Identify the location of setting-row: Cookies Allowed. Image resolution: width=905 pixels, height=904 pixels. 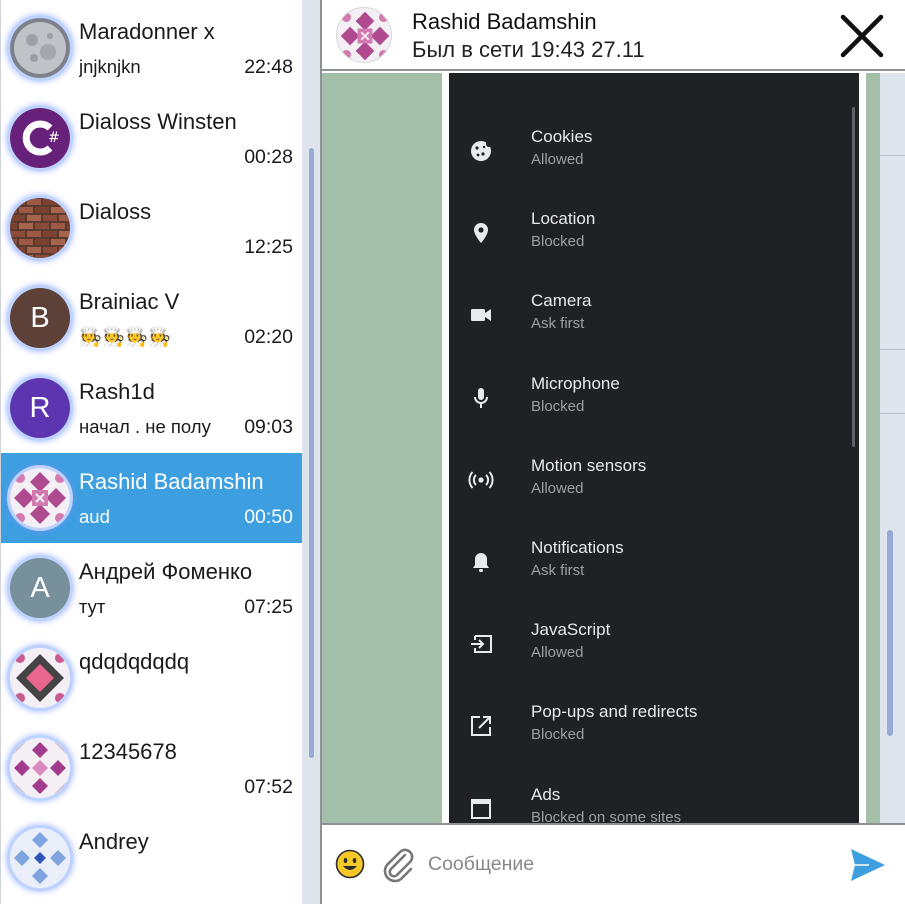
(649, 161).